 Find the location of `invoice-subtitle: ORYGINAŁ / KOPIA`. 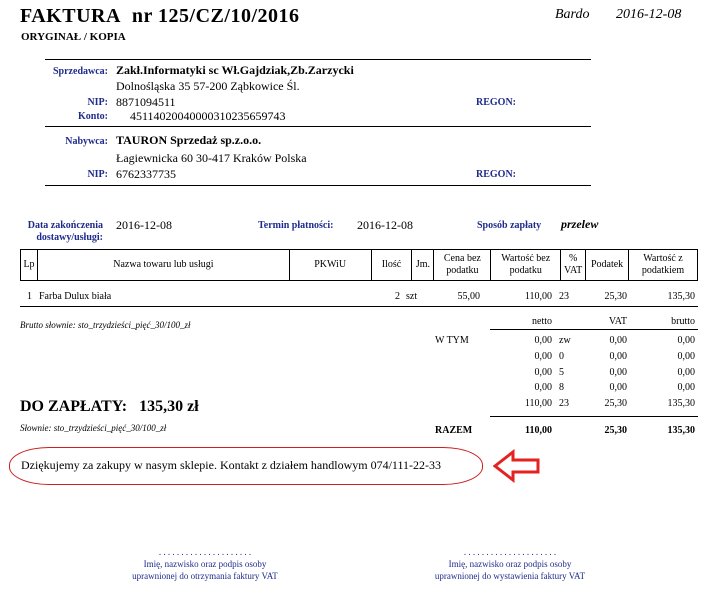

invoice-subtitle: ORYGINAŁ / KOPIA is located at coordinates (73, 37).